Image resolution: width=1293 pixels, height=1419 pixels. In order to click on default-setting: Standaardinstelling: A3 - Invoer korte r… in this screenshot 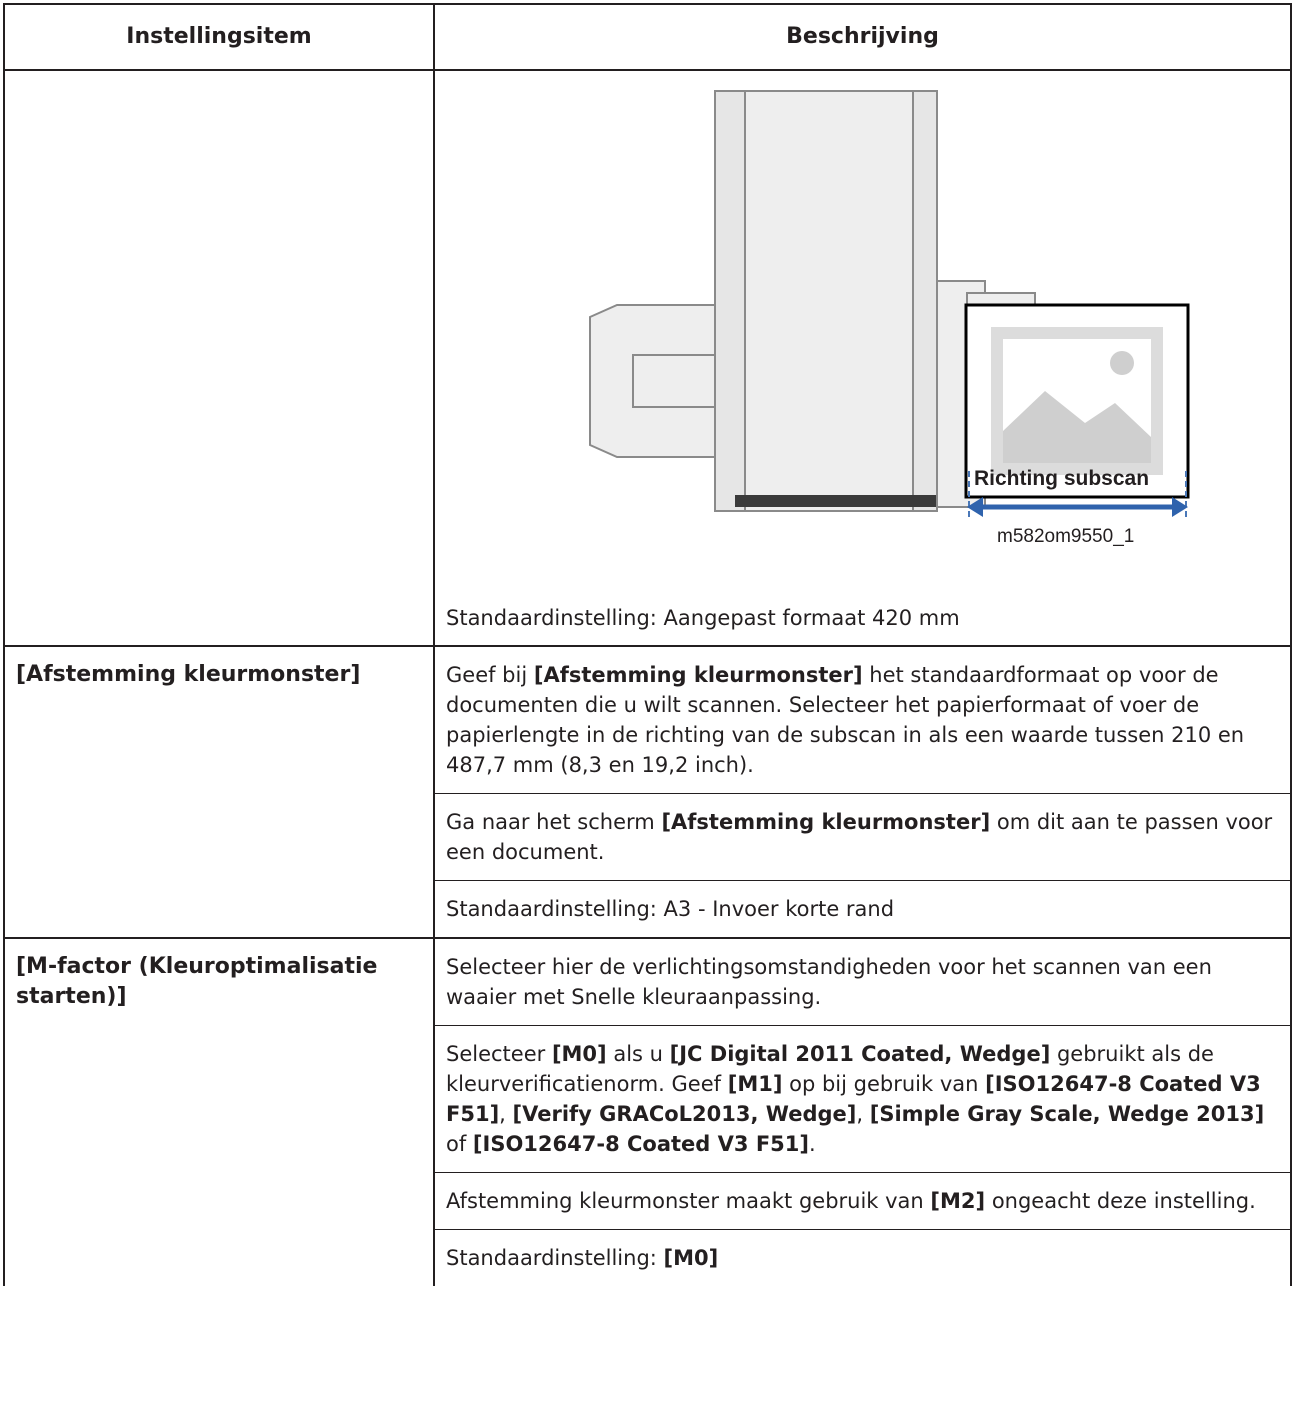, I will do `click(862, 908)`.